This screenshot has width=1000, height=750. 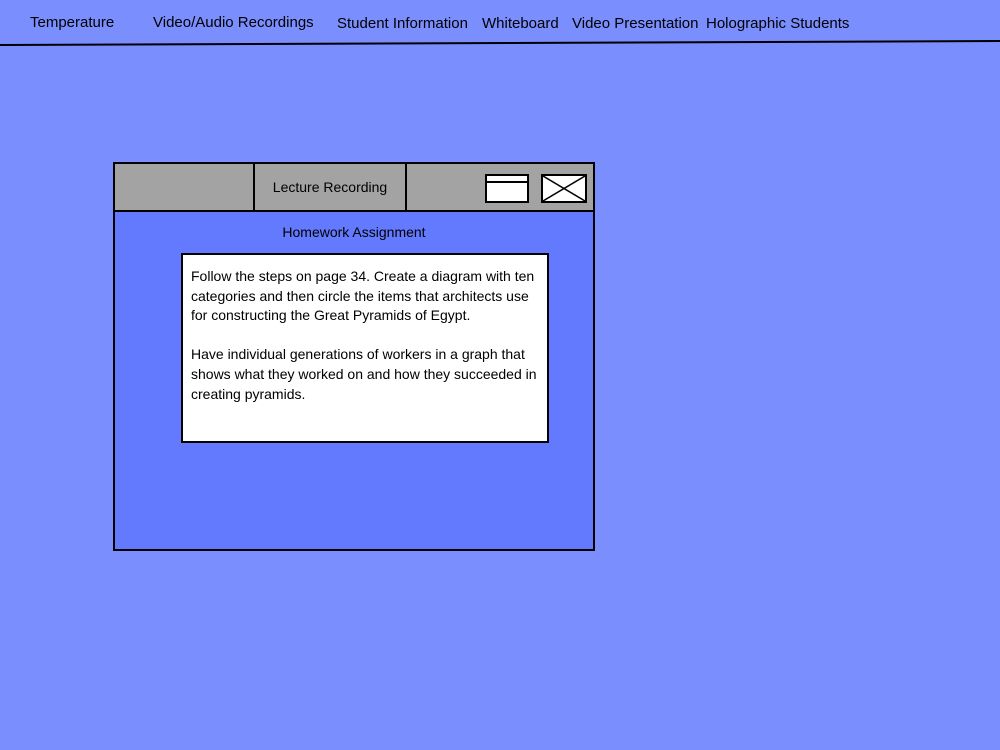 I want to click on window-titlebar: Lecture Recording, so click(x=354, y=188).